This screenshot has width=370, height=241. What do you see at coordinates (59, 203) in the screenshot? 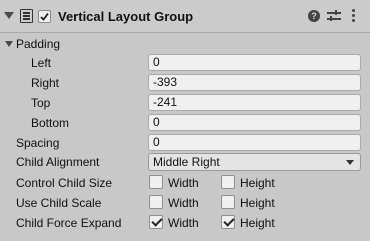
I see `use-child-scale-label: Use Child Scale` at bounding box center [59, 203].